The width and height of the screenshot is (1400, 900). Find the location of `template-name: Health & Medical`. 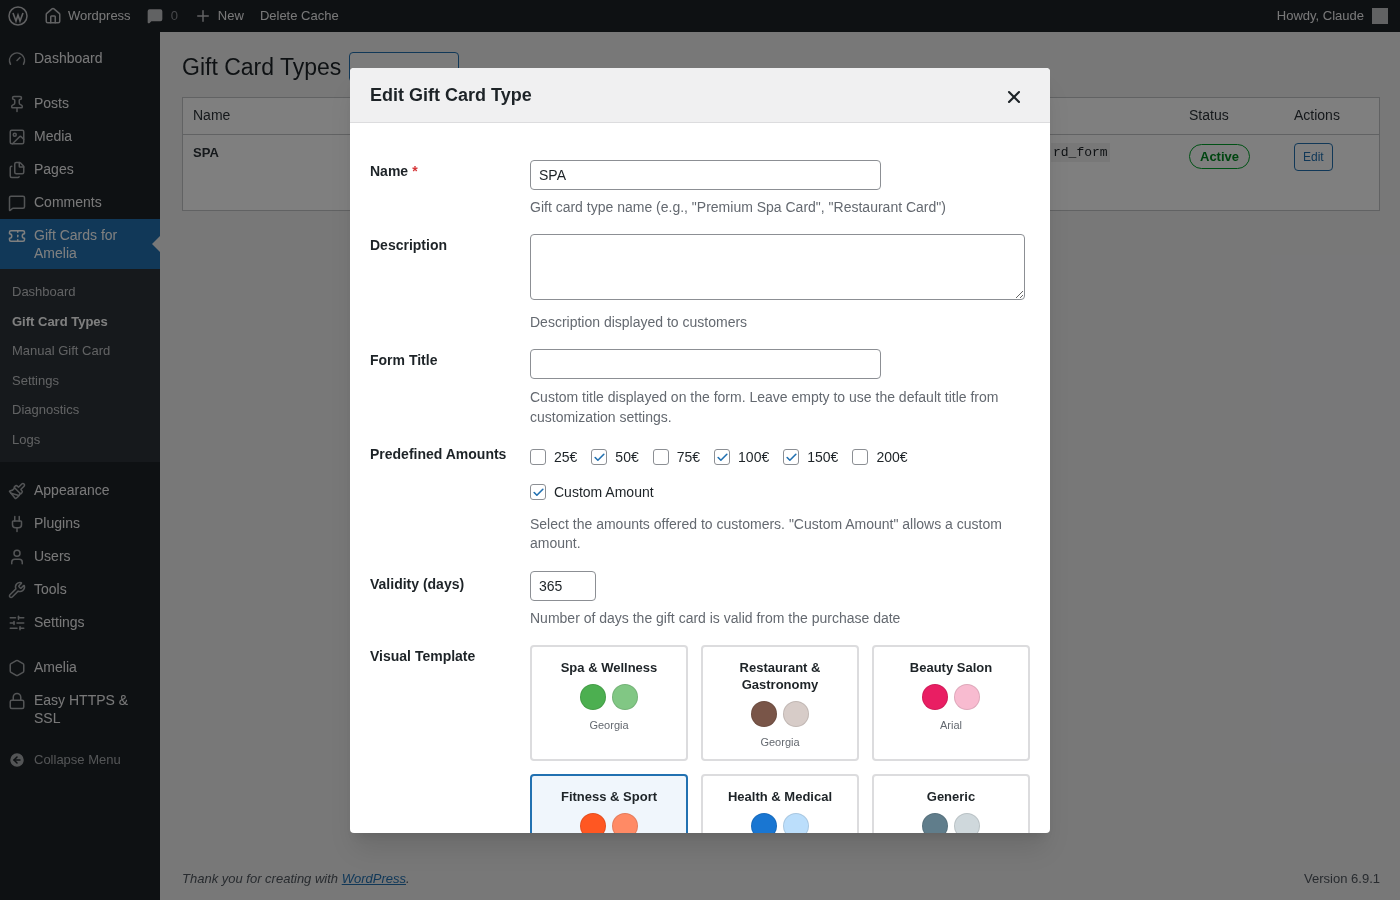

template-name: Health & Medical is located at coordinates (780, 796).